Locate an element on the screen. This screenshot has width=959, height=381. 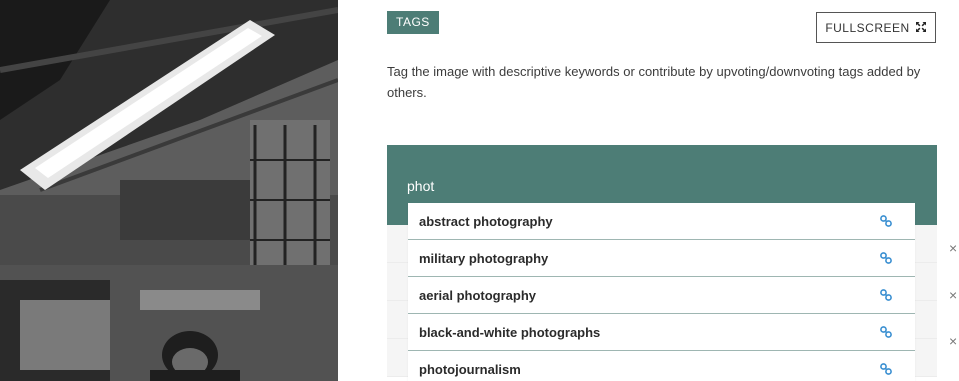
suggestion-item: military photography is located at coordinates (661, 258).